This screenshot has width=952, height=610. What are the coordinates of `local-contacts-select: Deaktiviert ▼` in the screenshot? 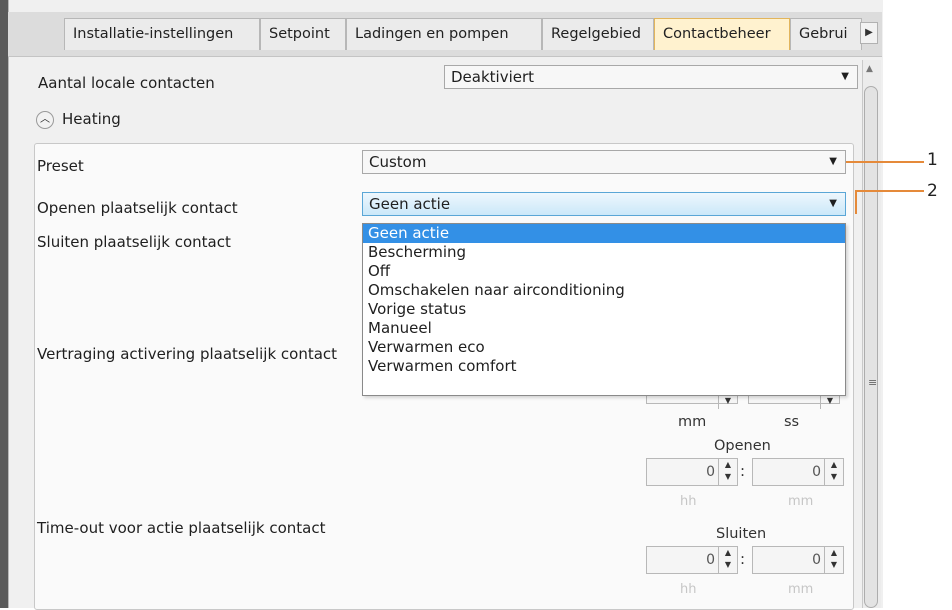 It's located at (651, 77).